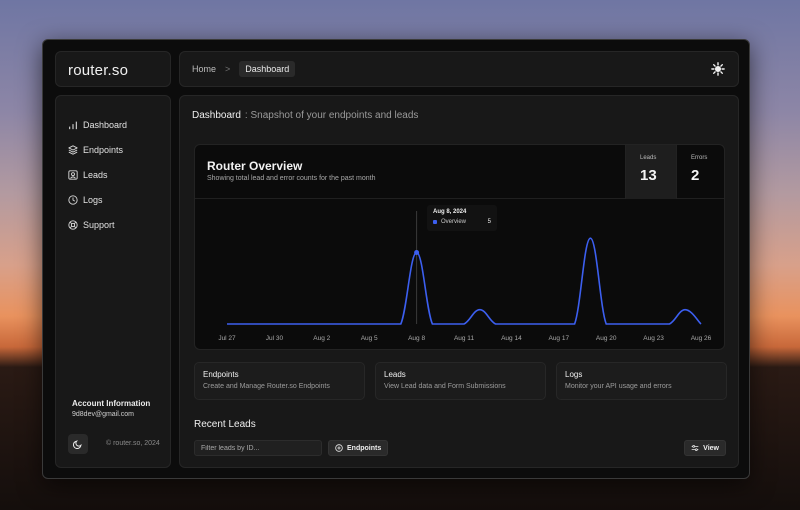  I want to click on tooltip-date: Aug 8, 2024, so click(450, 212).